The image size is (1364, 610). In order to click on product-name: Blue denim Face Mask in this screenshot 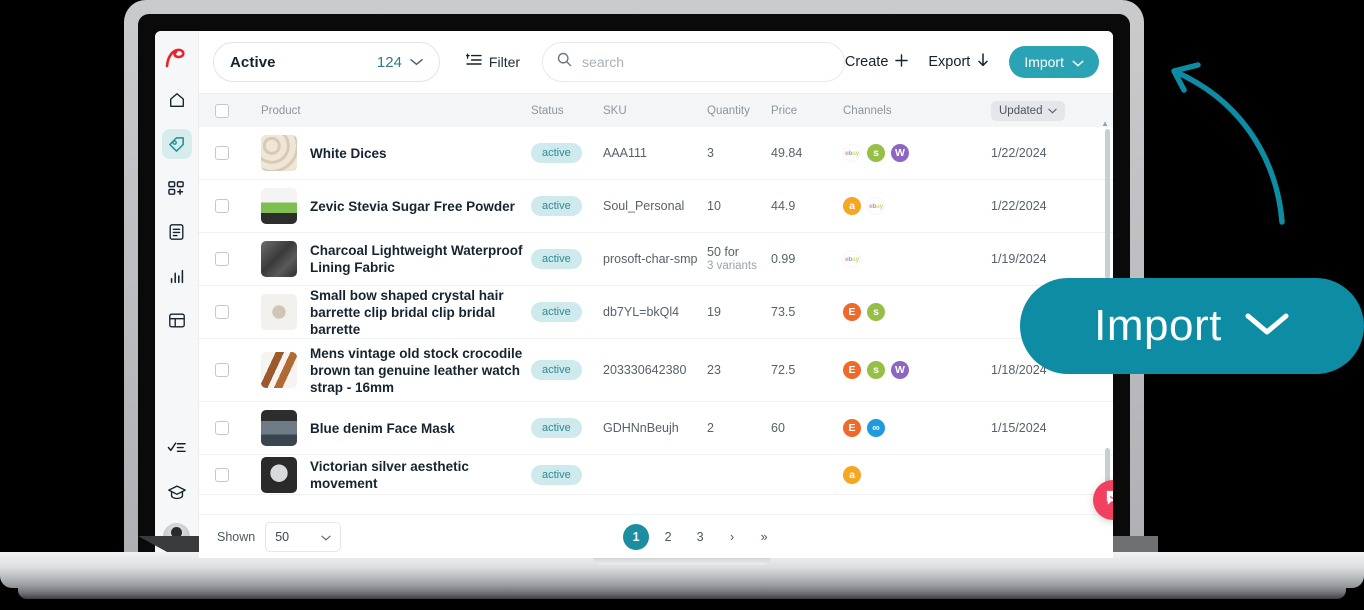, I will do `click(382, 428)`.